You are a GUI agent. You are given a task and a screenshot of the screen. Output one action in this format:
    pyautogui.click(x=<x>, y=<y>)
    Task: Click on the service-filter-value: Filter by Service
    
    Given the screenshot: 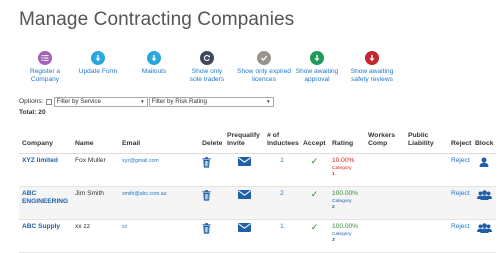 What is the action you would take?
    pyautogui.click(x=78, y=101)
    